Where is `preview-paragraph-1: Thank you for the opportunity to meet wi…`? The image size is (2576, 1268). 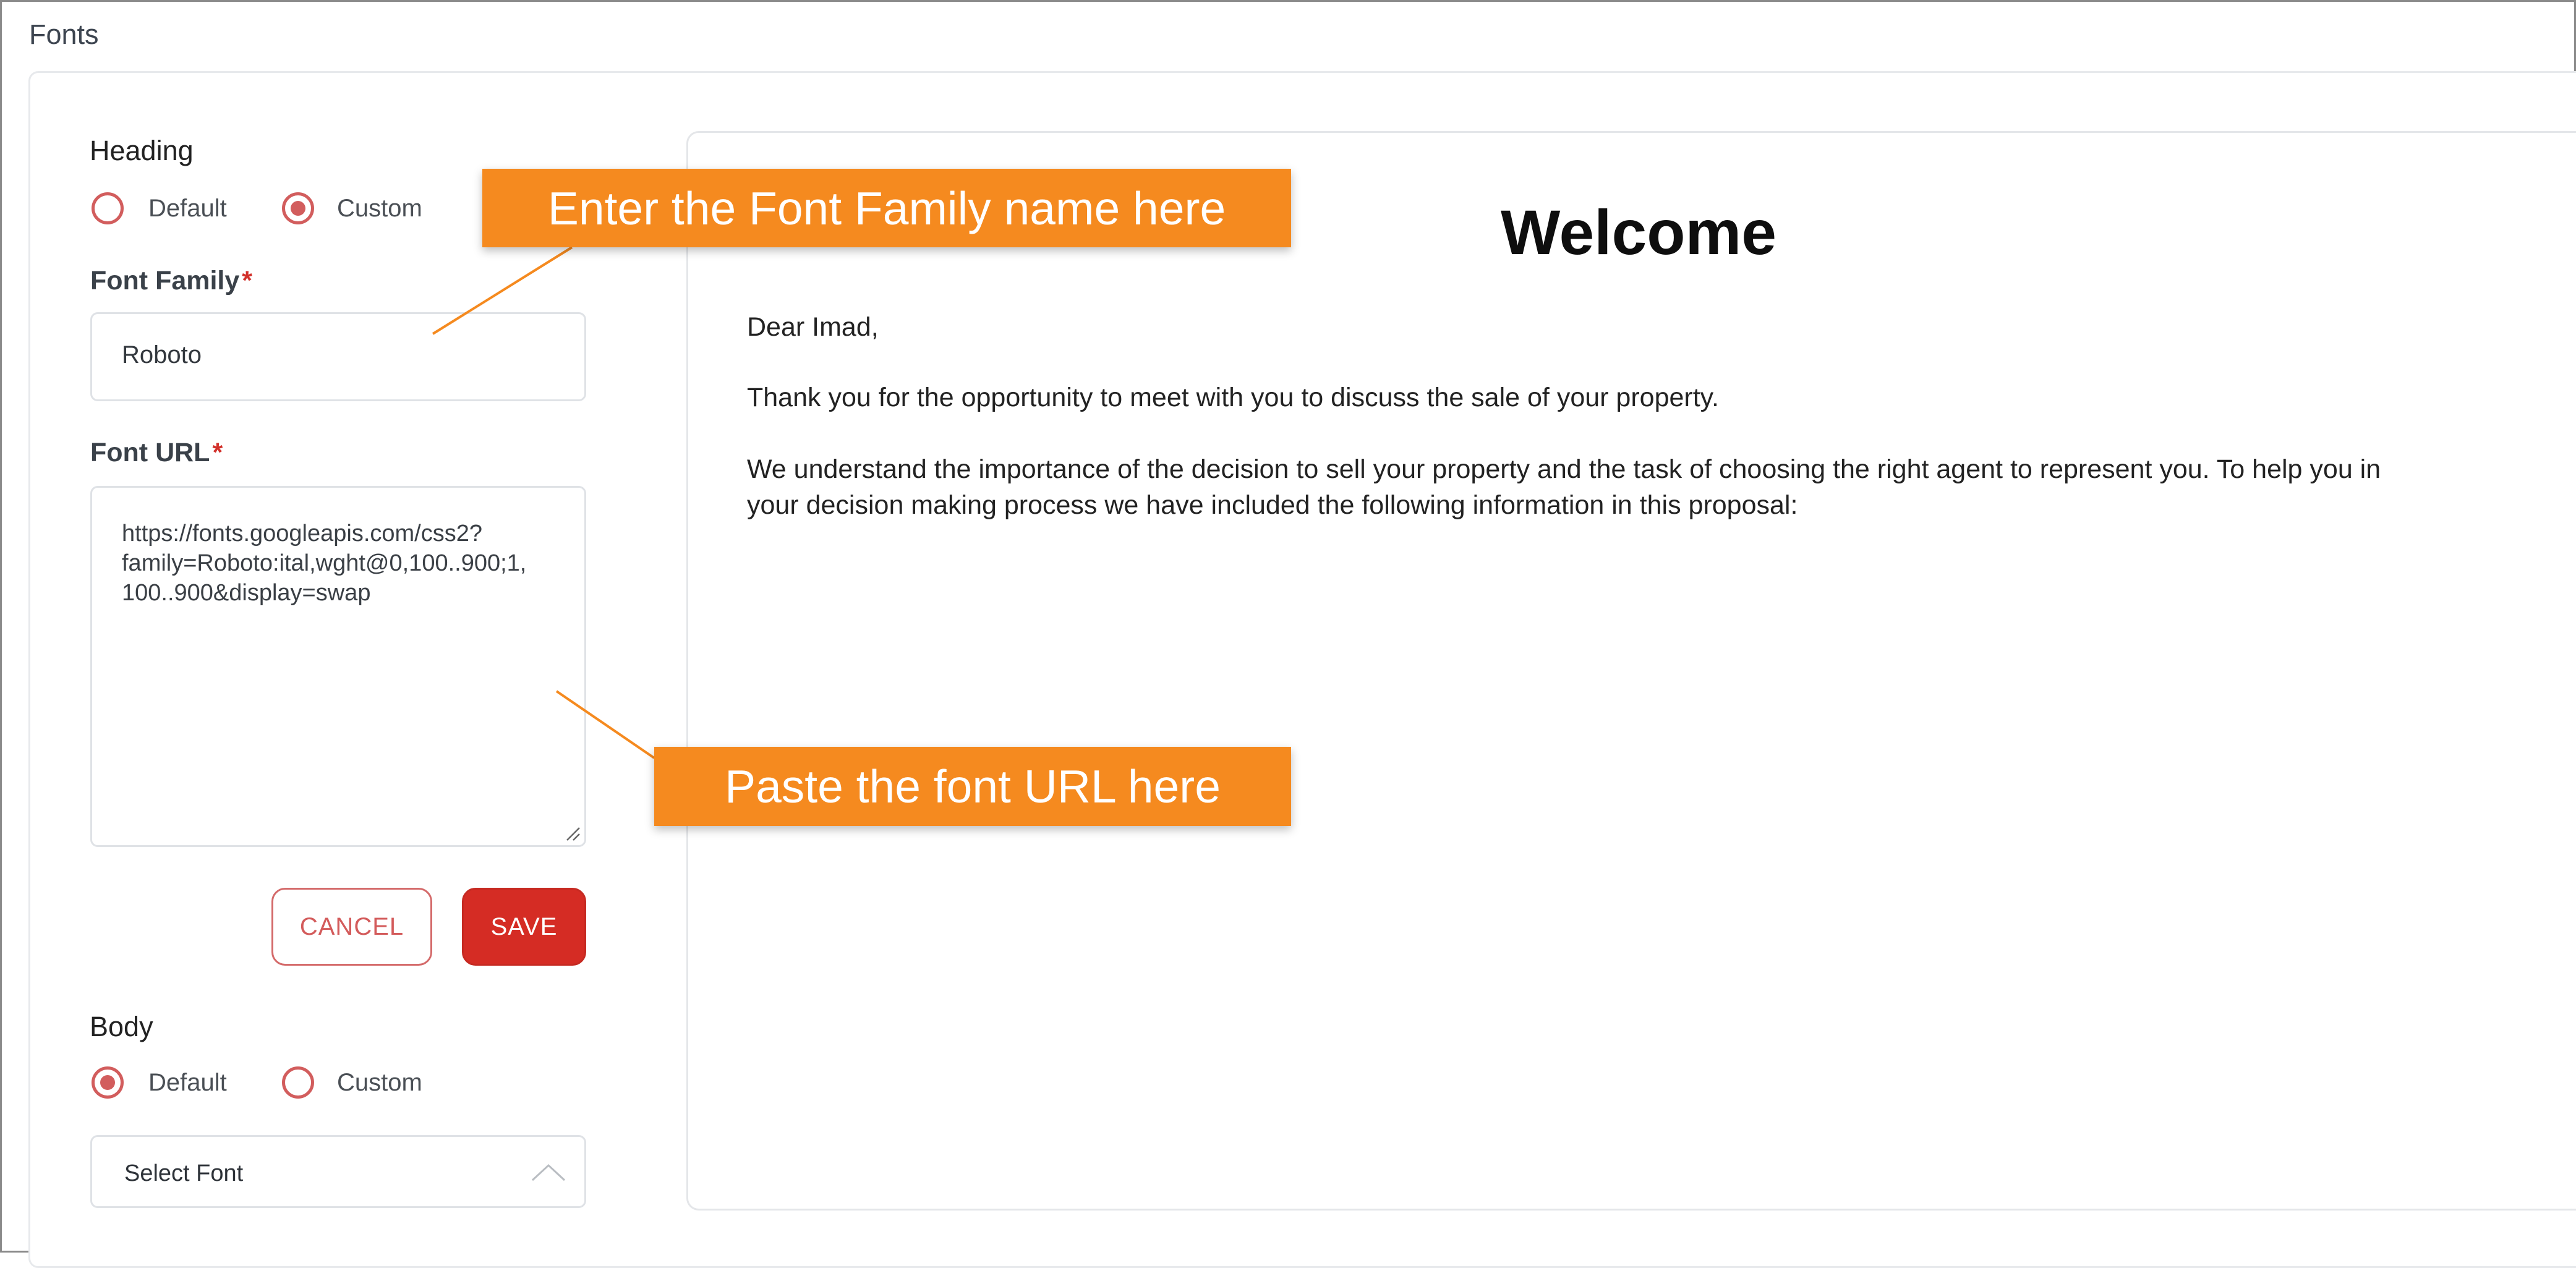
preview-paragraph-1: Thank you for the opportunity to meet wi… is located at coordinates (1233, 397).